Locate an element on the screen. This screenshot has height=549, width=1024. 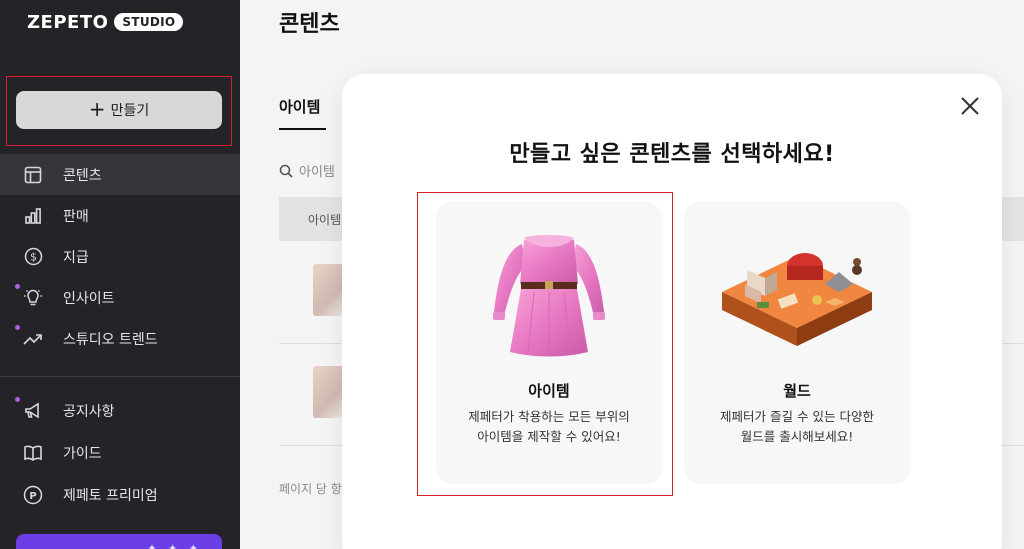
lightbulb-icon is located at coordinates (29, 295).